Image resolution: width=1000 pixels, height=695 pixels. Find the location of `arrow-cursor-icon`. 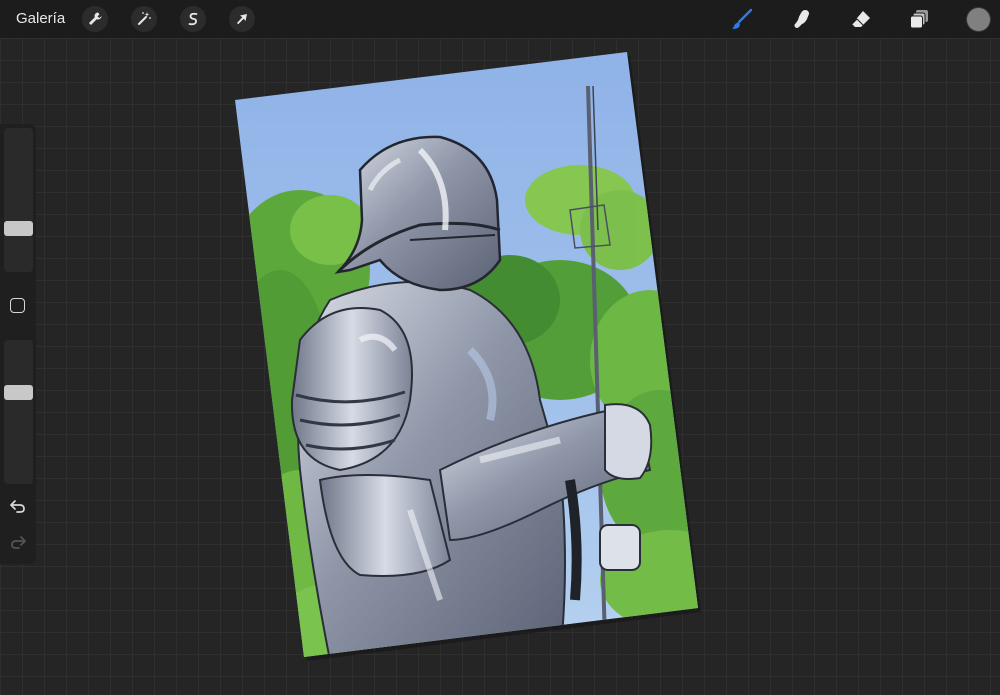

arrow-cursor-icon is located at coordinates (242, 19).